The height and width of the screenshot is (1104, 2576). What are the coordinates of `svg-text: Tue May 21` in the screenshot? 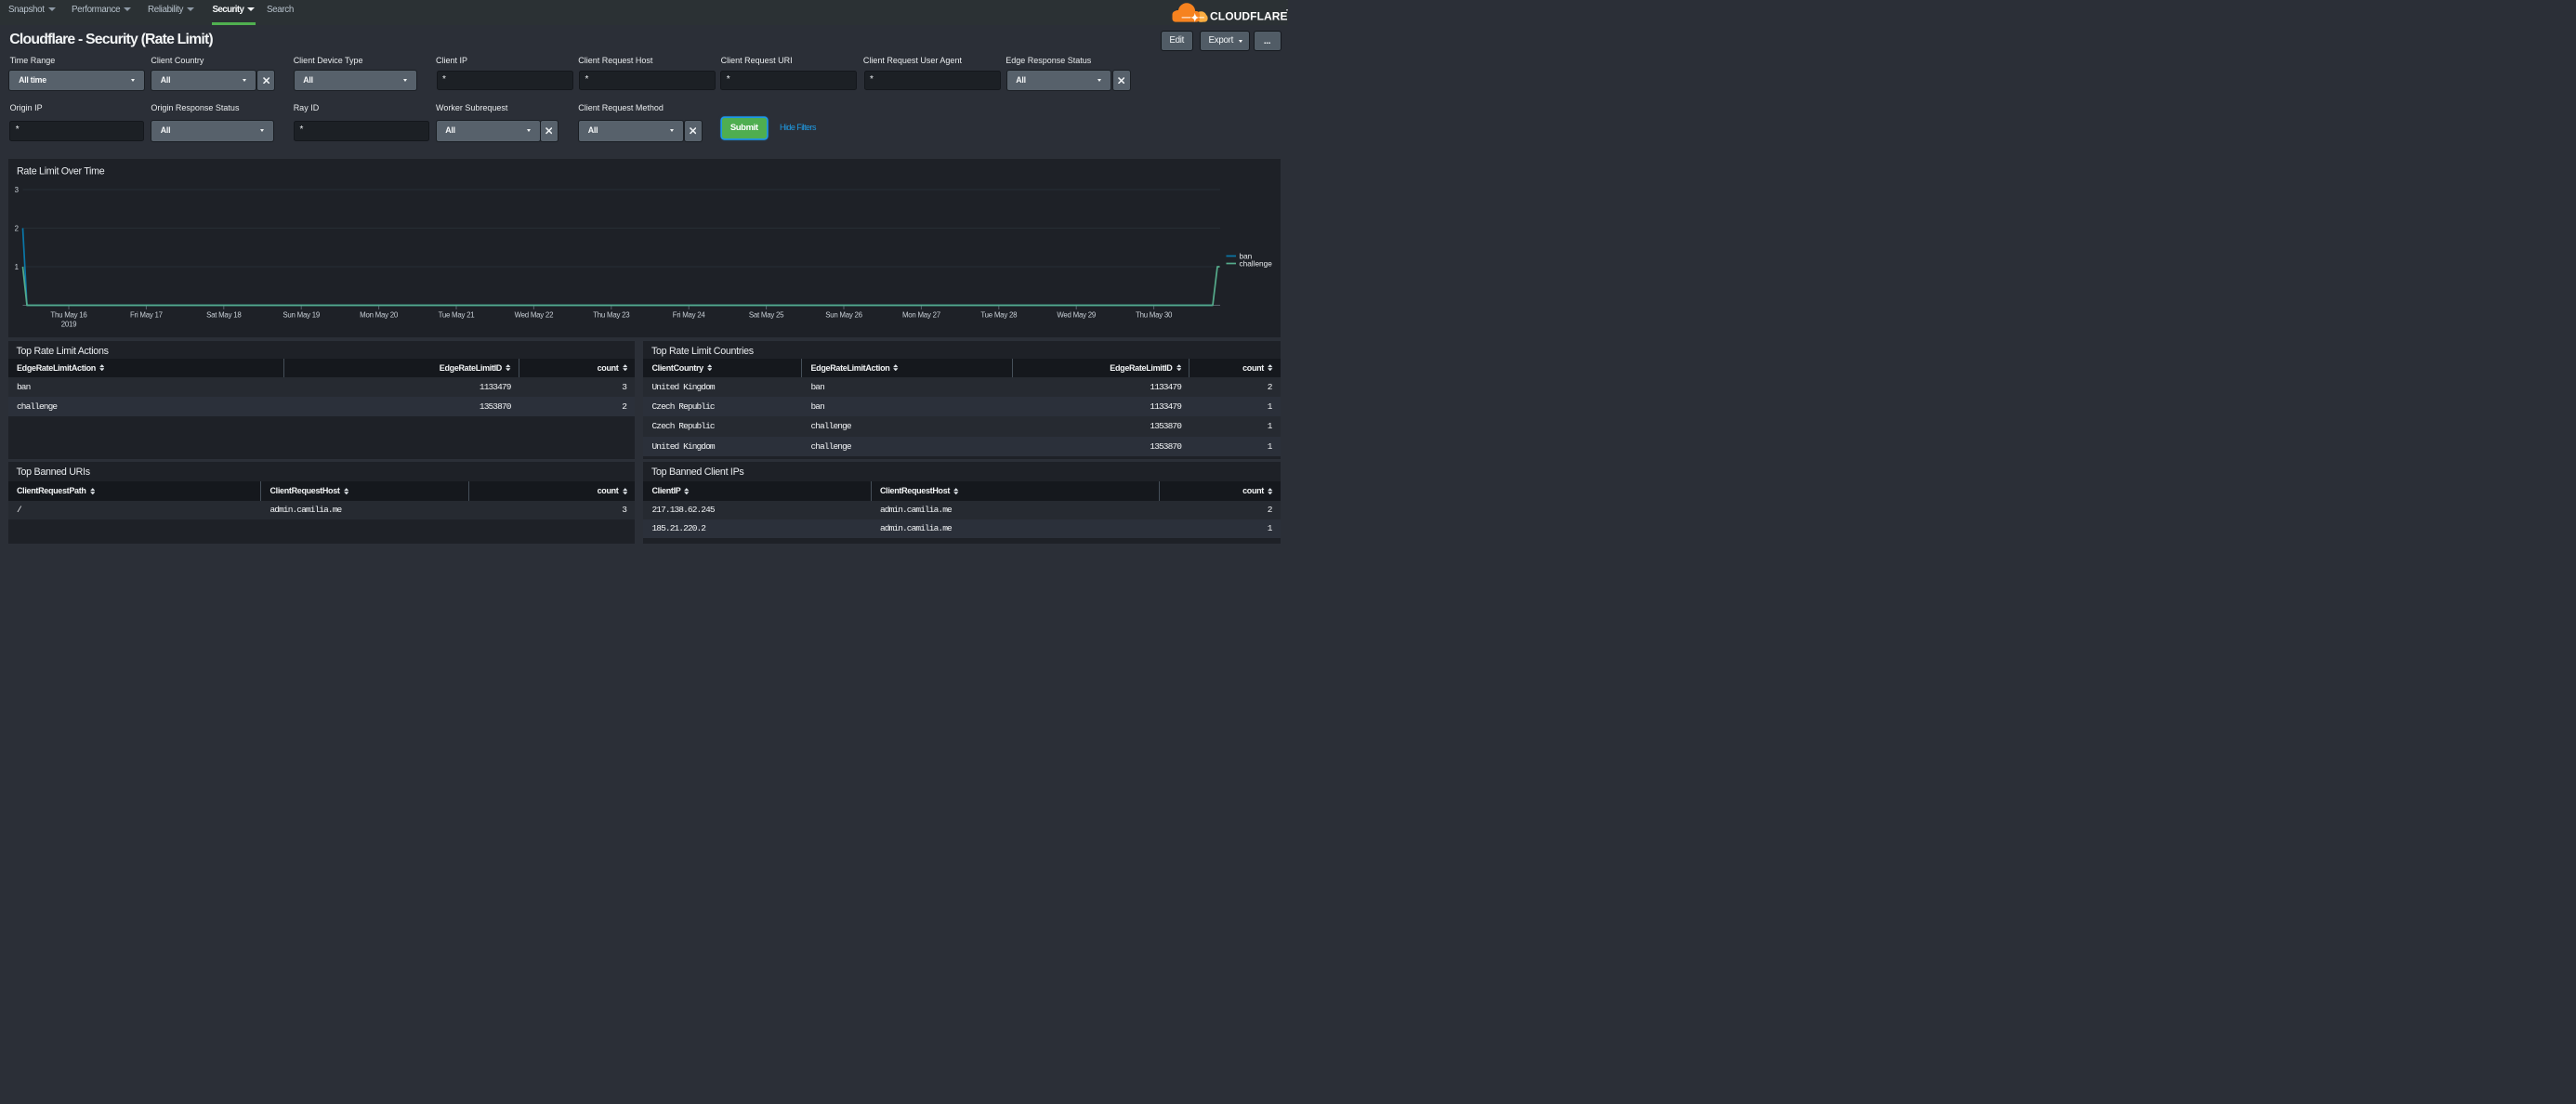 It's located at (456, 315).